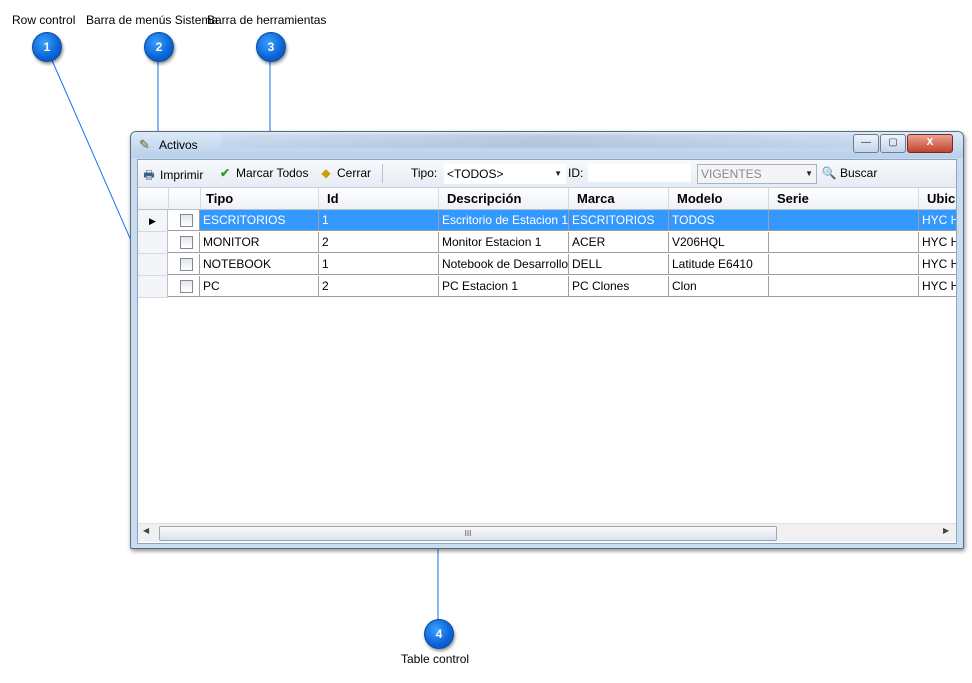  What do you see at coordinates (619, 242) in the screenshot?
I see `cell-marca: ACER` at bounding box center [619, 242].